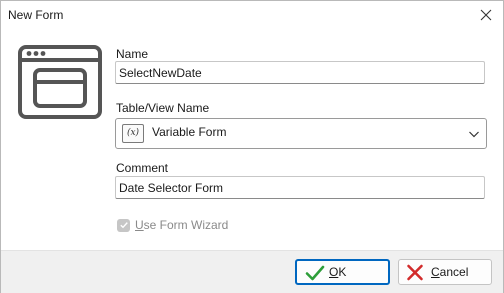  What do you see at coordinates (300, 72) in the screenshot?
I see `name-field: SelectNewDate` at bounding box center [300, 72].